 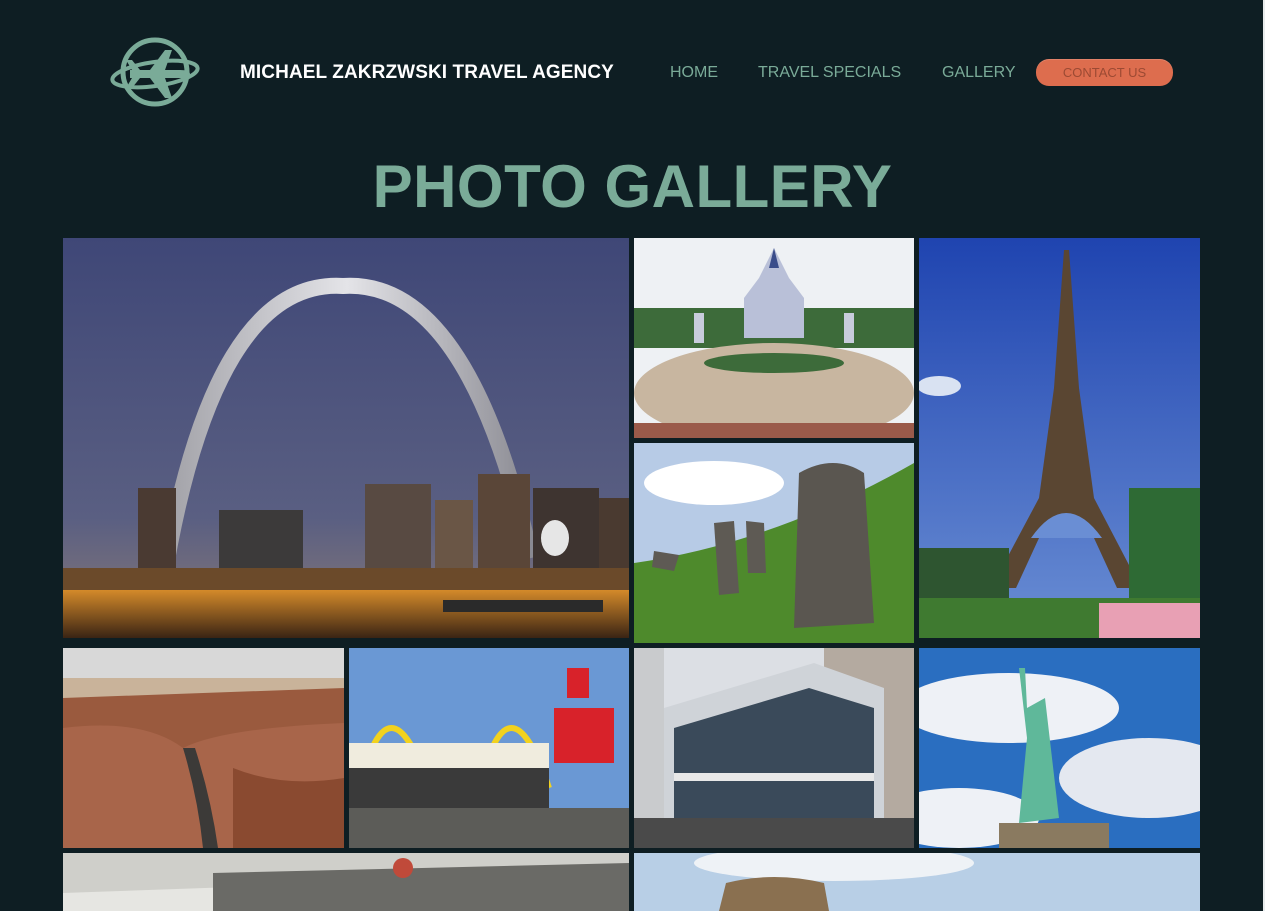 What do you see at coordinates (632, 186) in the screenshot?
I see `page-title: PHOTO GALLERY` at bounding box center [632, 186].